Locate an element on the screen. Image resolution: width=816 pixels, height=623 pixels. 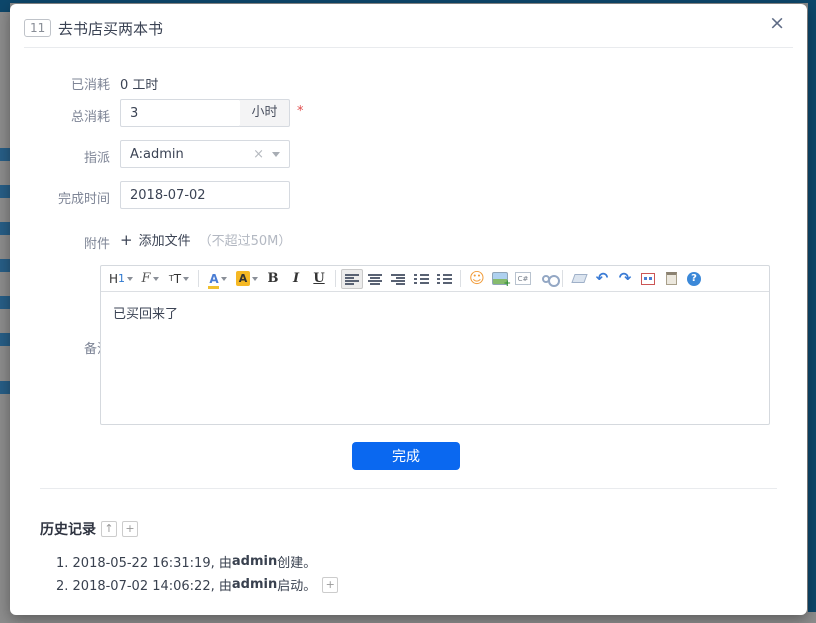
header-divider is located at coordinates (408, 47).